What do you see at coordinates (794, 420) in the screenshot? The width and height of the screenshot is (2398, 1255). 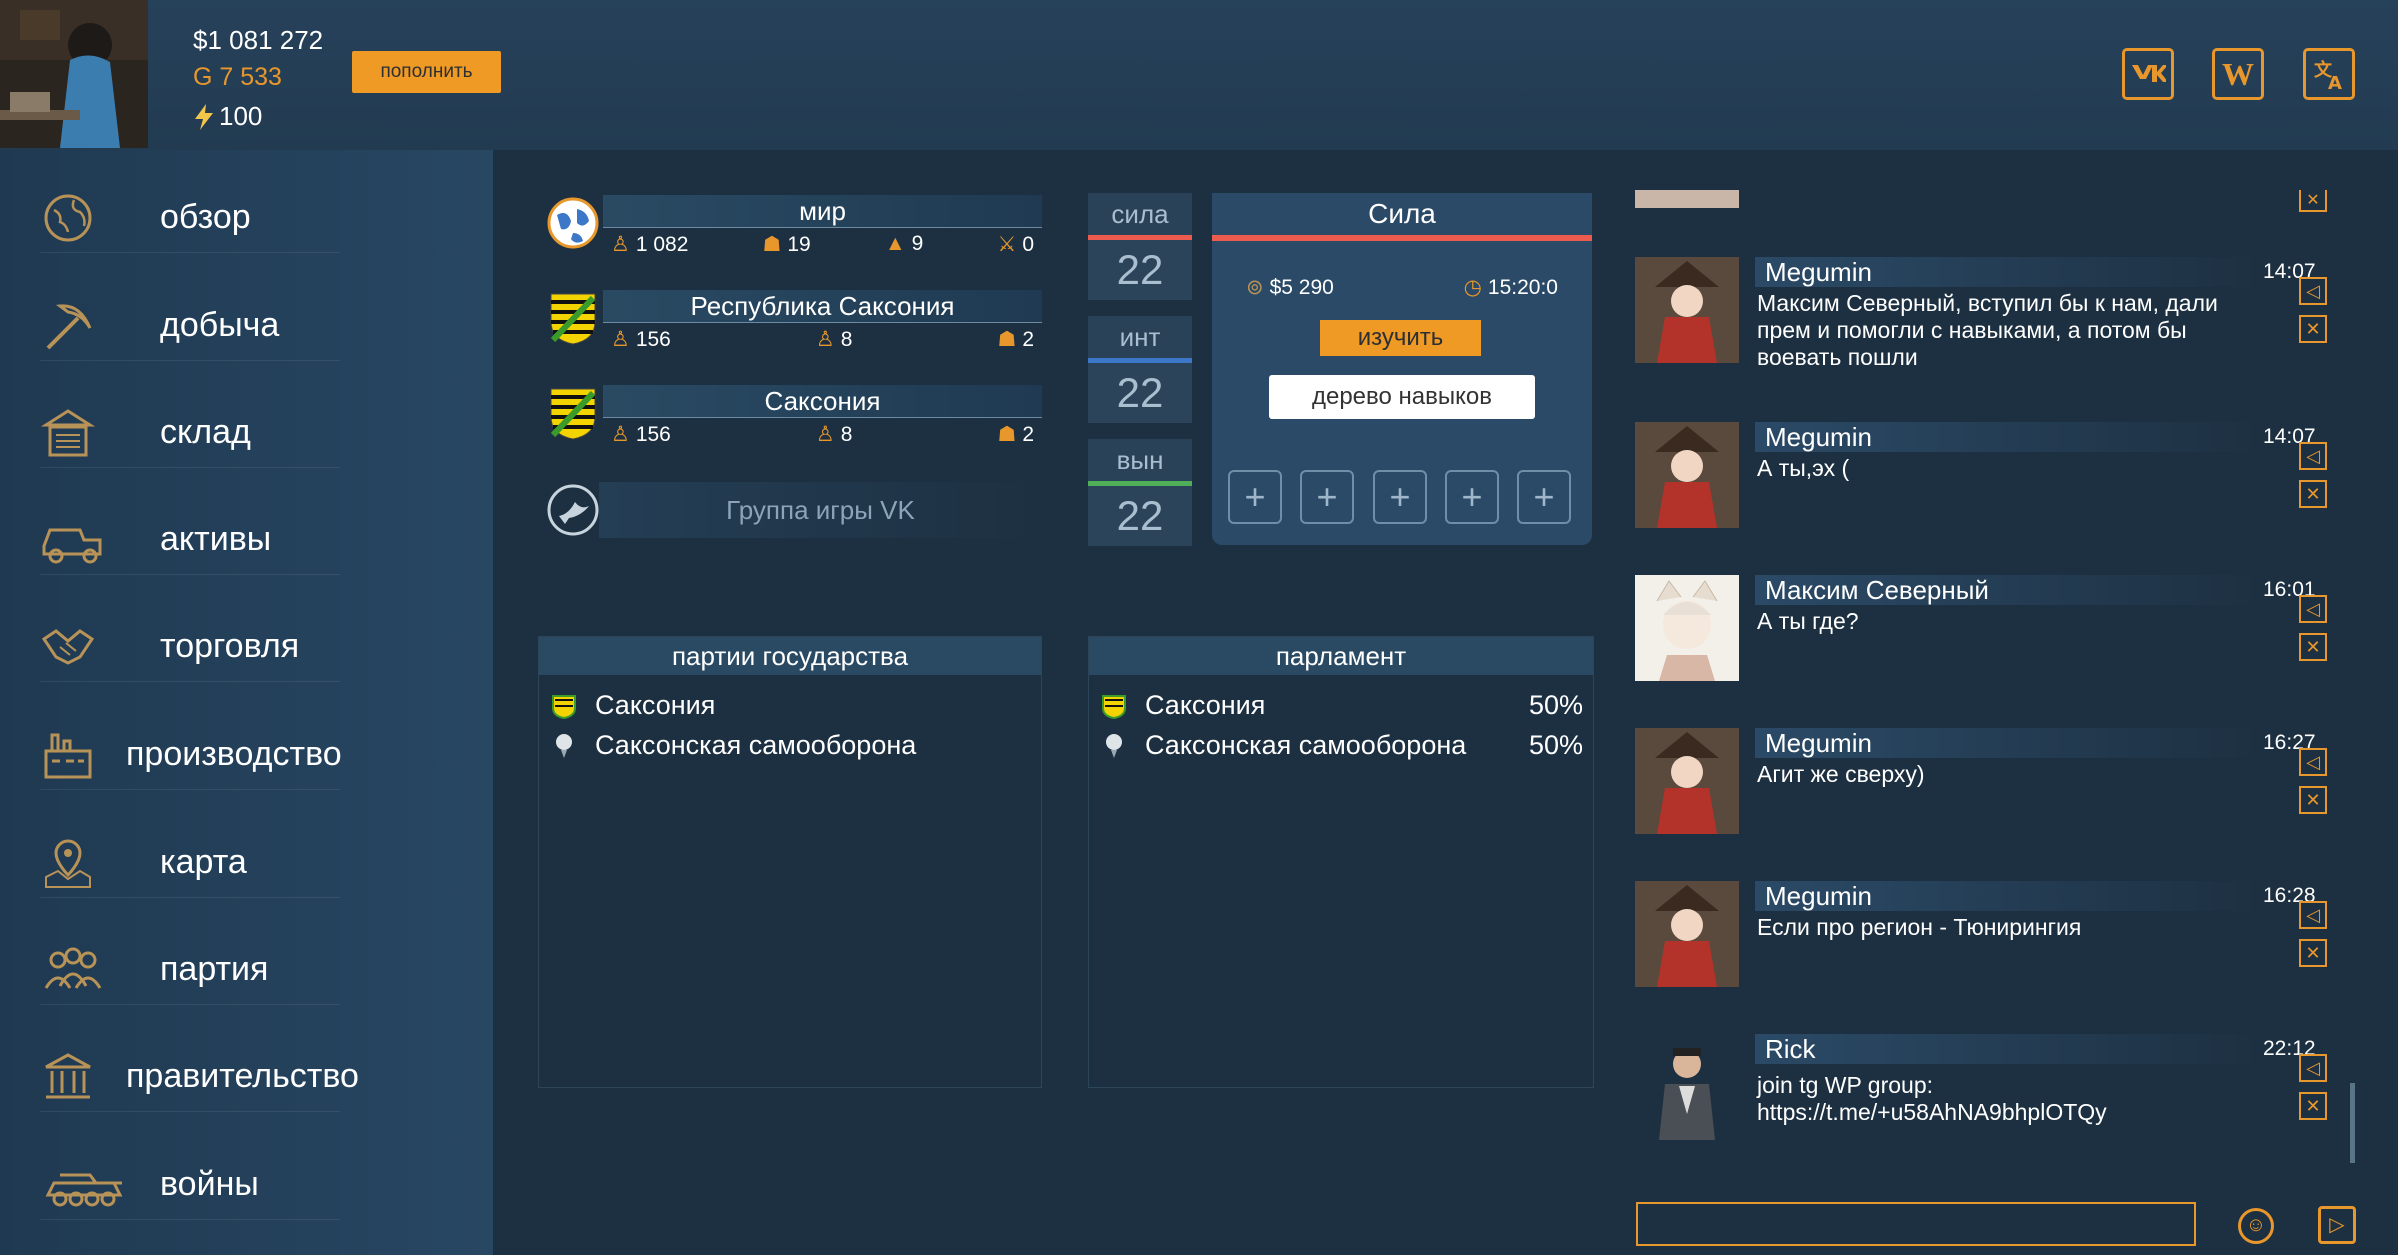 I see `region-stats: Саксония ♙ 156 ♙ 8 ☗ 2` at bounding box center [794, 420].